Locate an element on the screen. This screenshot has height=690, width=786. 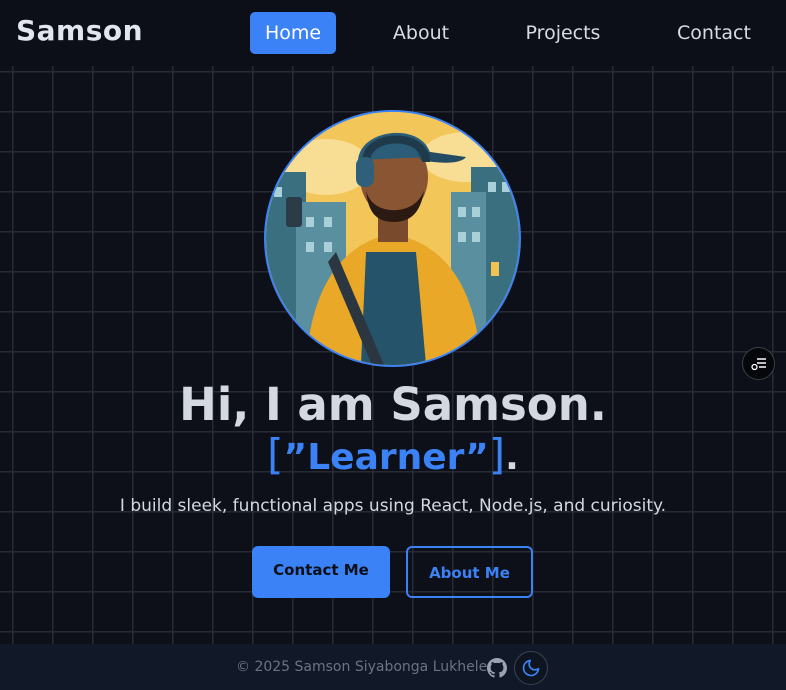
profile-avatar is located at coordinates (392, 238).